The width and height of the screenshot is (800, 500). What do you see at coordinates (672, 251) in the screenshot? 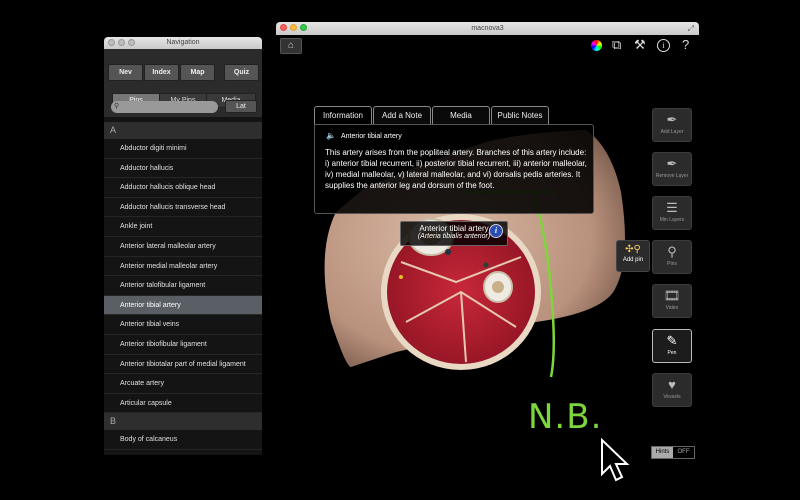
I see `pin-icon: ⚲` at bounding box center [672, 251].